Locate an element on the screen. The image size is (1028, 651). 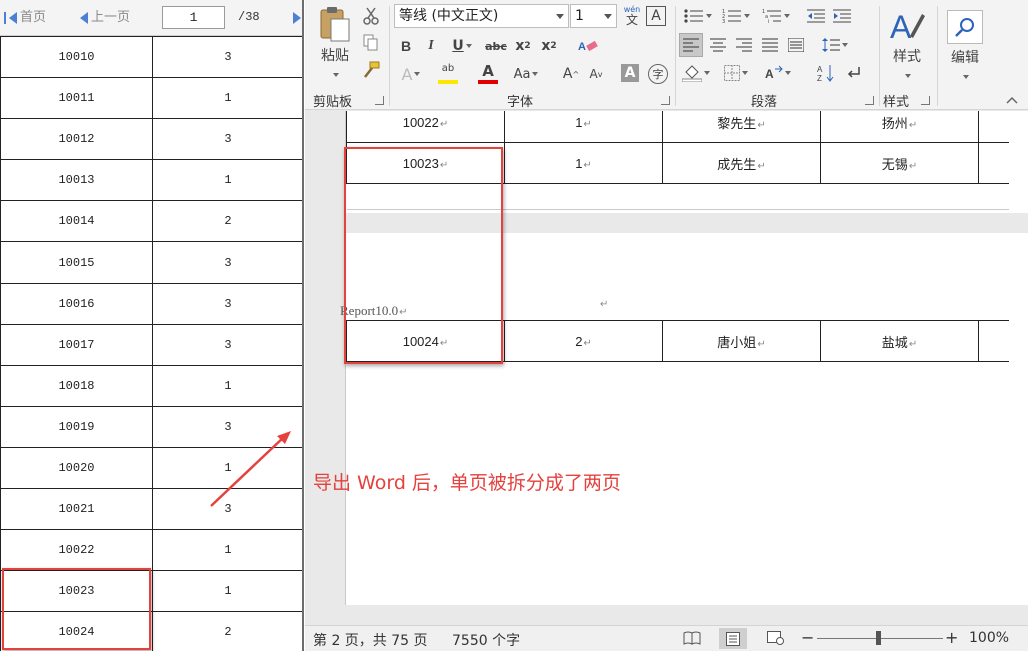
print-layout-icon is located at coordinates (733, 638).